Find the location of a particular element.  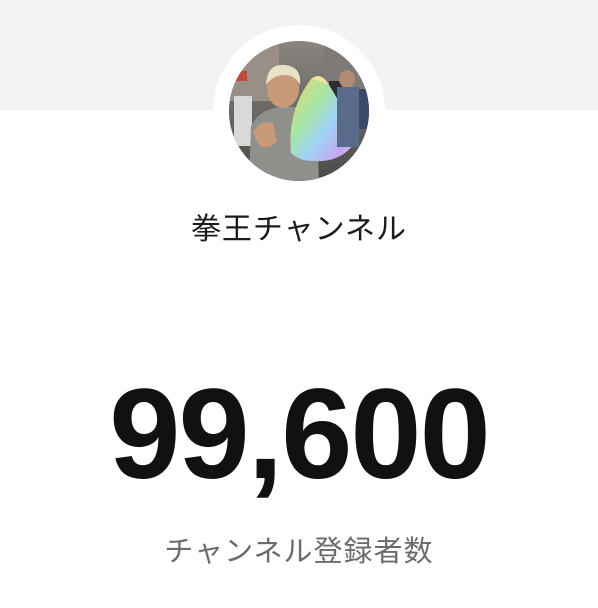

channel-avatar is located at coordinates (299, 111).